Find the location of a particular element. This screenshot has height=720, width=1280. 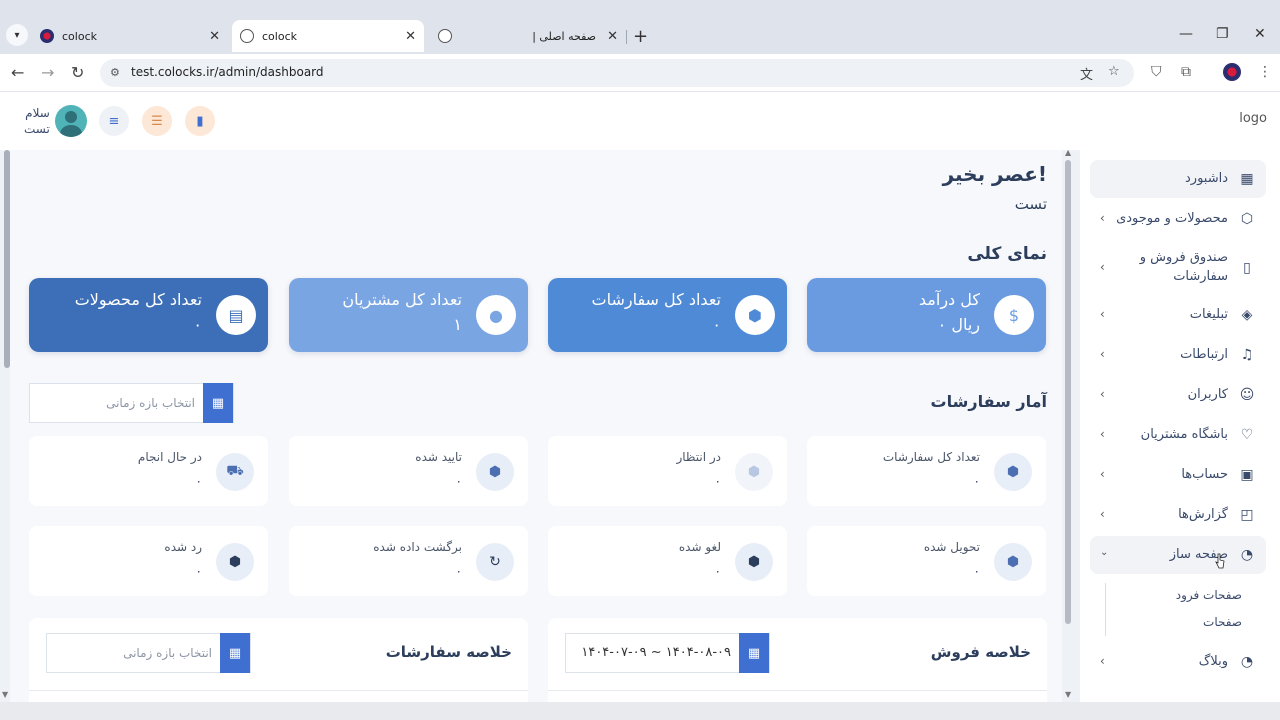

scroll-down-arrow-icon: ▼ is located at coordinates (1068, 694).